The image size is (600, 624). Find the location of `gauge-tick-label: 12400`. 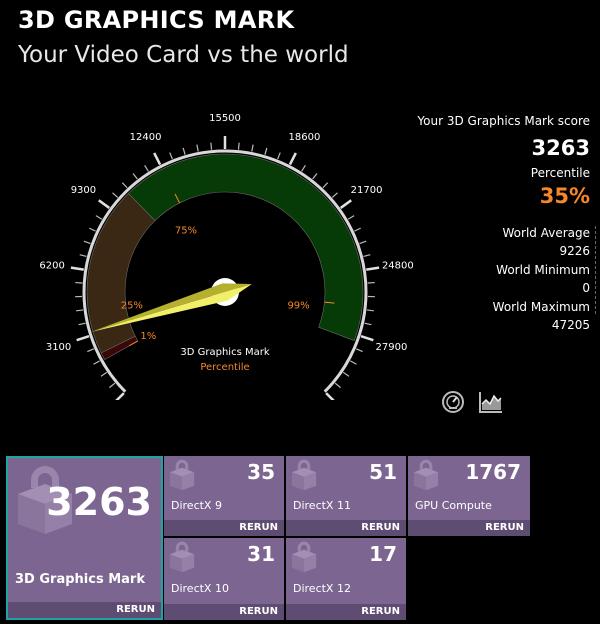

gauge-tick-label: 12400 is located at coordinates (146, 137).